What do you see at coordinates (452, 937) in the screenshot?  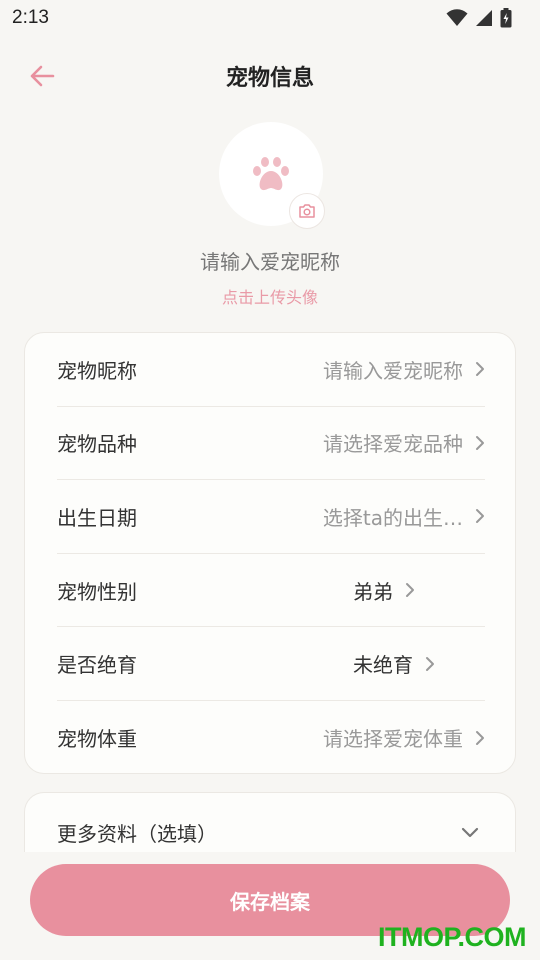 I see `watermark: ITMOP.COM` at bounding box center [452, 937].